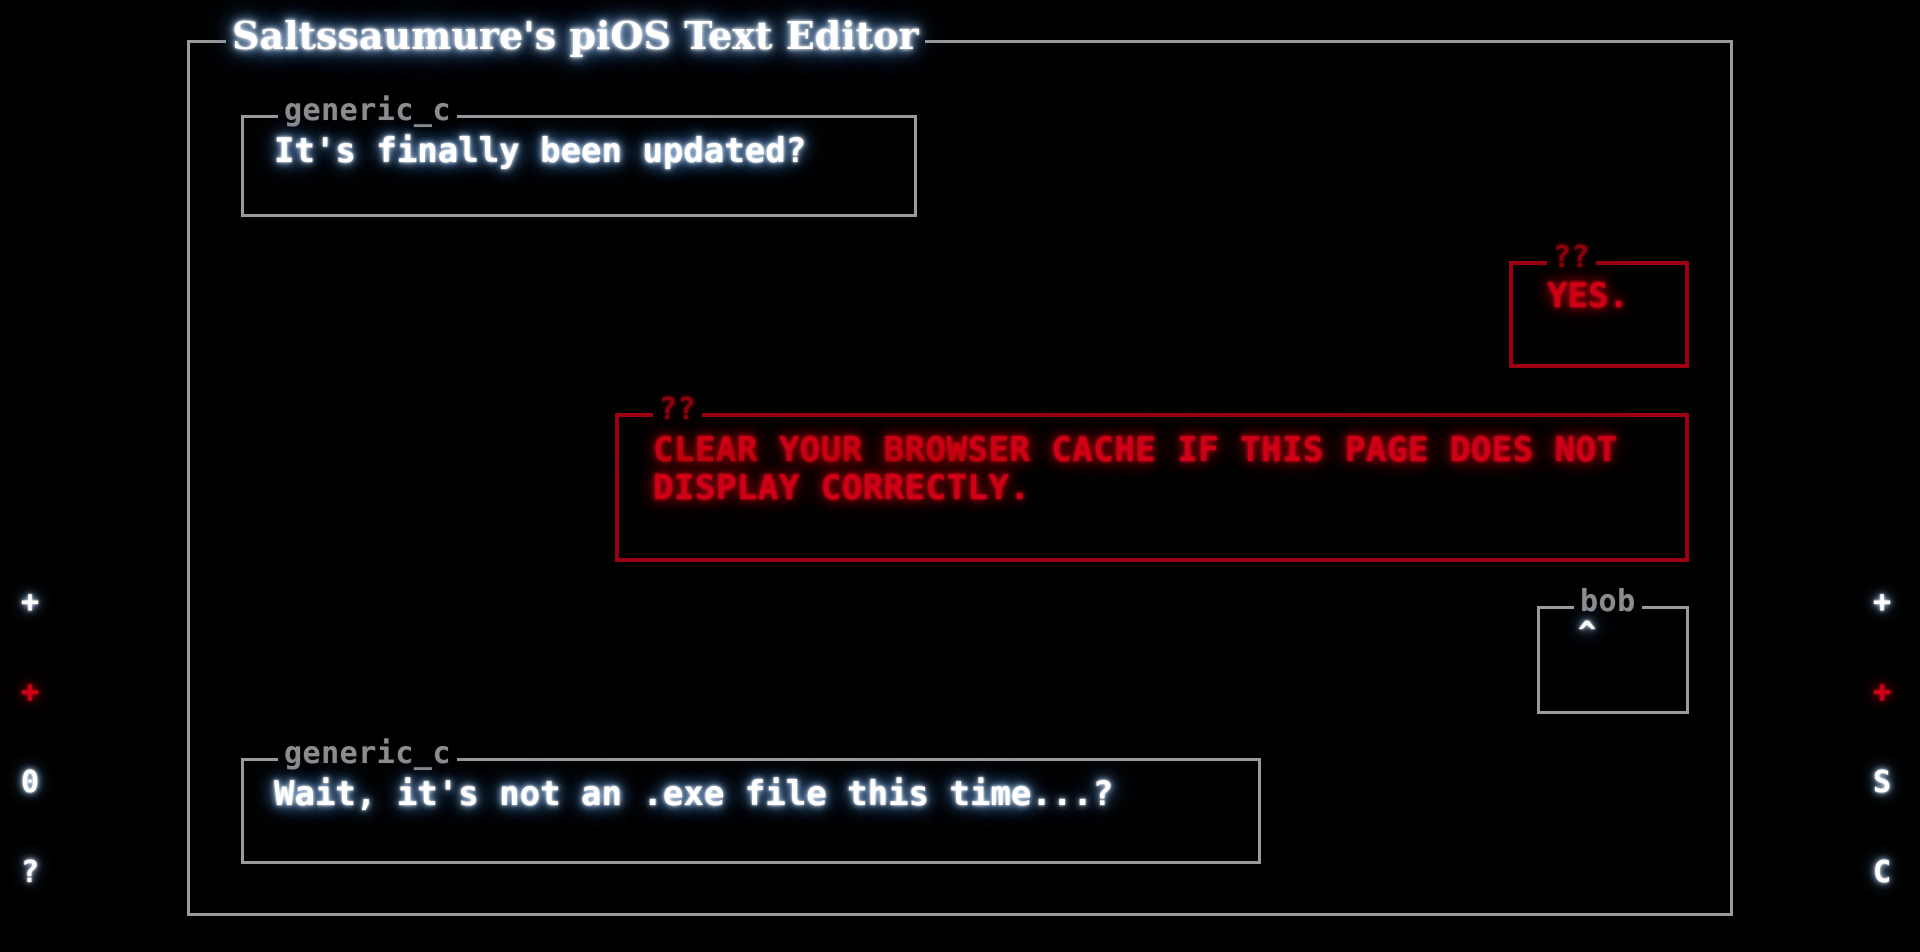 The height and width of the screenshot is (952, 1920). What do you see at coordinates (540, 151) in the screenshot?
I see `dialog-text: It's finally been updated?` at bounding box center [540, 151].